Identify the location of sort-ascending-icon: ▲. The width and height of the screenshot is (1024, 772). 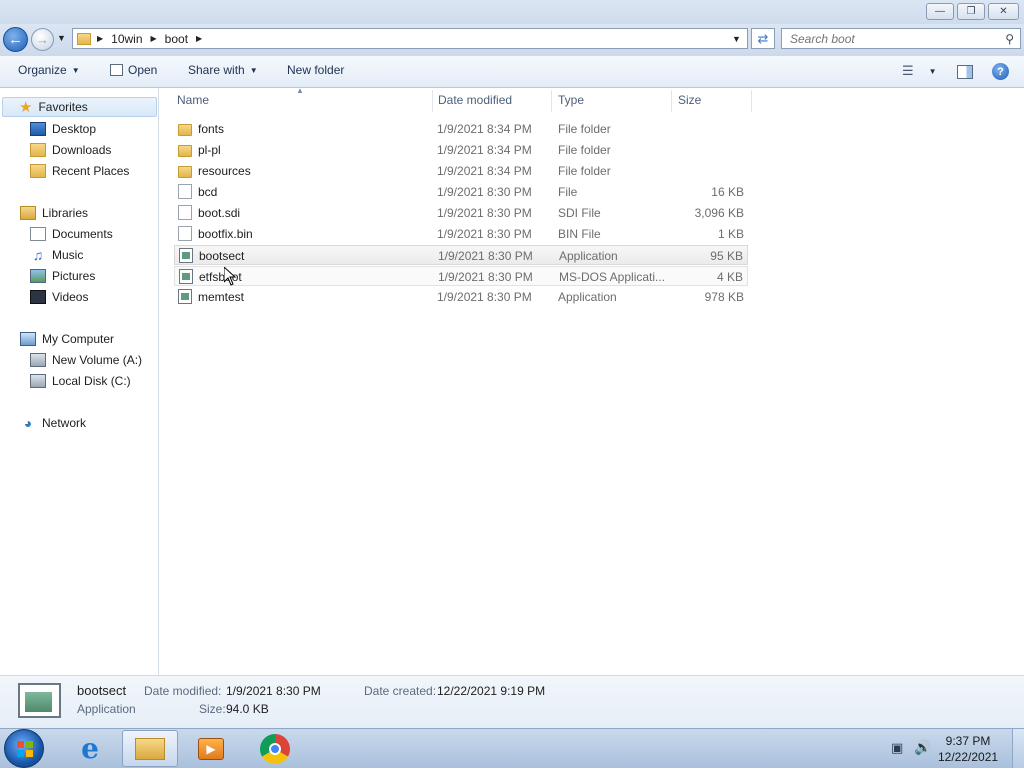
(300, 90).